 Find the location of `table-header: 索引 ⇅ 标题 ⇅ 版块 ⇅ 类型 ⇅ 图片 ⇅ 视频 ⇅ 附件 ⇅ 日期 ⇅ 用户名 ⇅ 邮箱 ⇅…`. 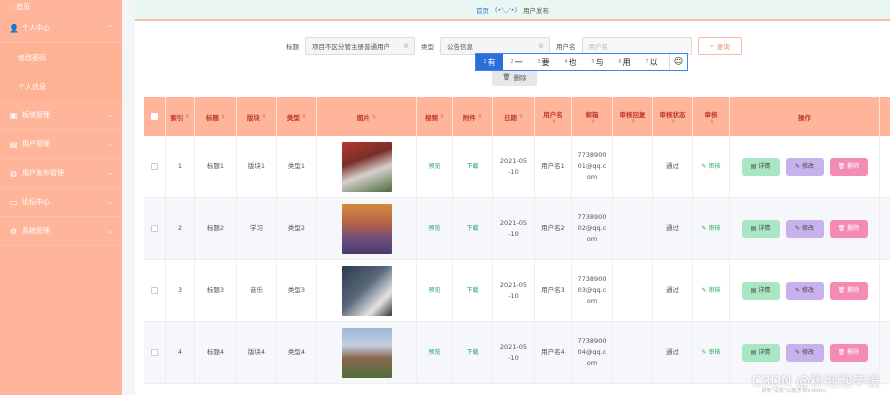

table-header: 索引 ⇅ 标题 ⇅ 版块 ⇅ 类型 ⇅ 图片 ⇅ 视频 ⇅ 附件 ⇅ 日期 ⇅ 用户名 ⇅ 邮箱 ⇅… is located at coordinates (517, 116).